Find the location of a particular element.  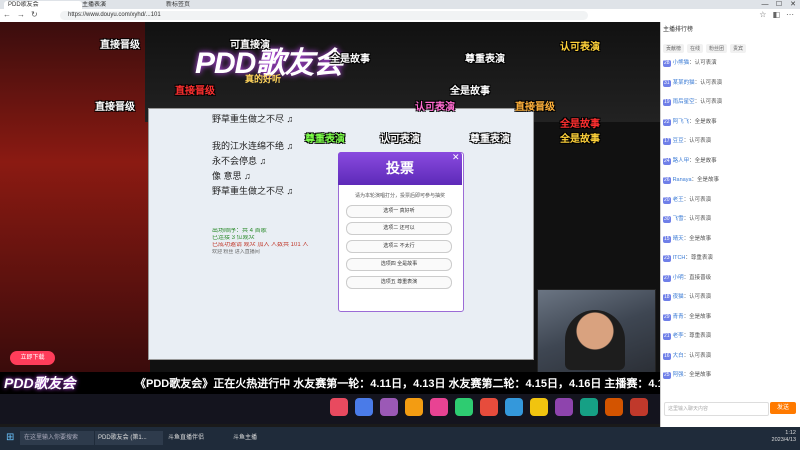

vote-option-1: 选项一 真好听 is located at coordinates (399, 211).